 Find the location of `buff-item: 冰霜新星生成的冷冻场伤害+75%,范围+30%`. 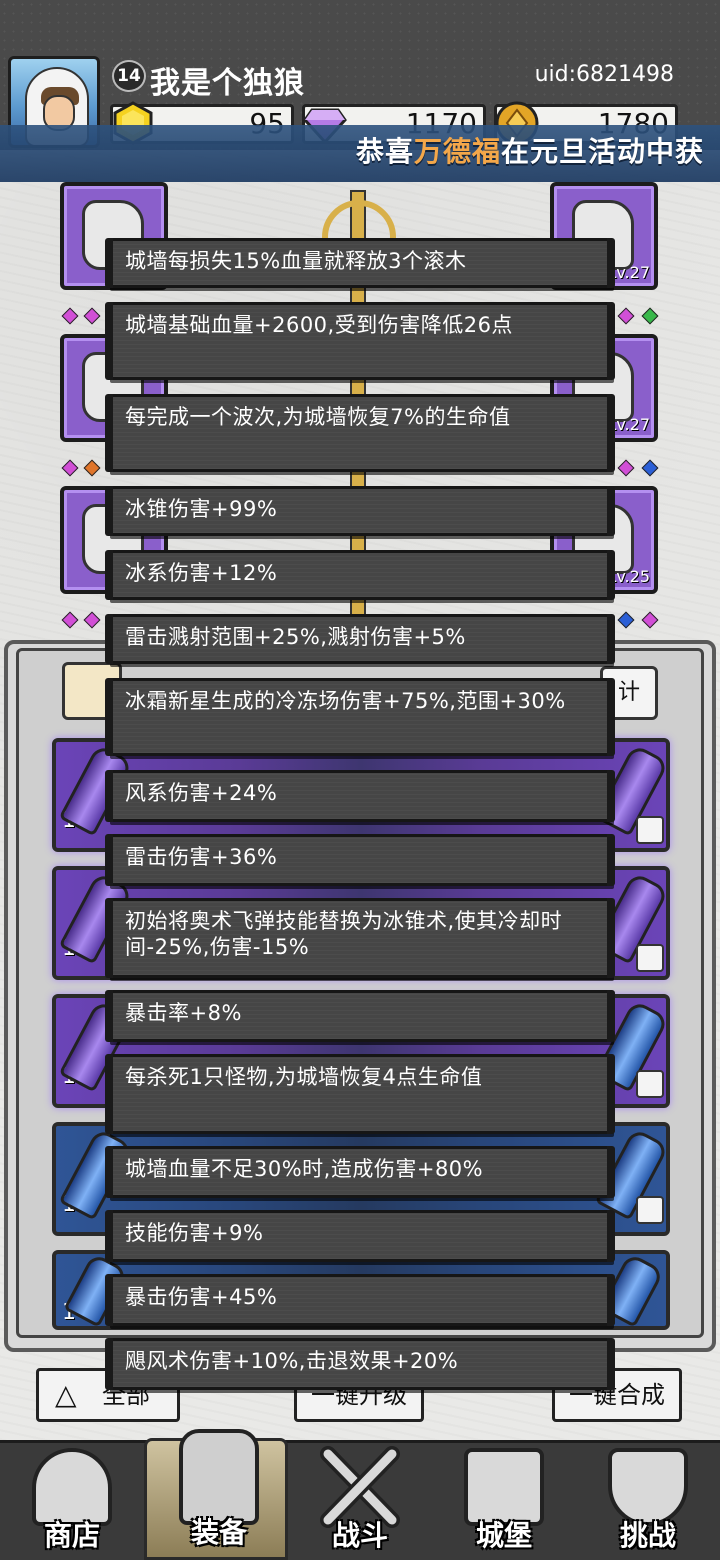

buff-item: 冰霜新星生成的冷冻场伤害+75%,范围+30% is located at coordinates (360, 717).